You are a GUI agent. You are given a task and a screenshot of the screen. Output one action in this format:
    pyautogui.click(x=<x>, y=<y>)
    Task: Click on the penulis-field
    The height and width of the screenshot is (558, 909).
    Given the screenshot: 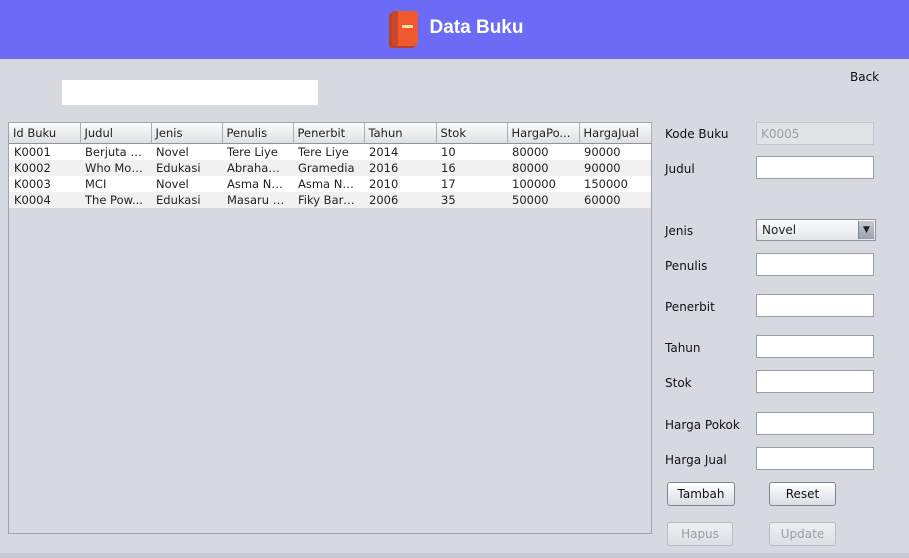 What is the action you would take?
    pyautogui.click(x=815, y=264)
    